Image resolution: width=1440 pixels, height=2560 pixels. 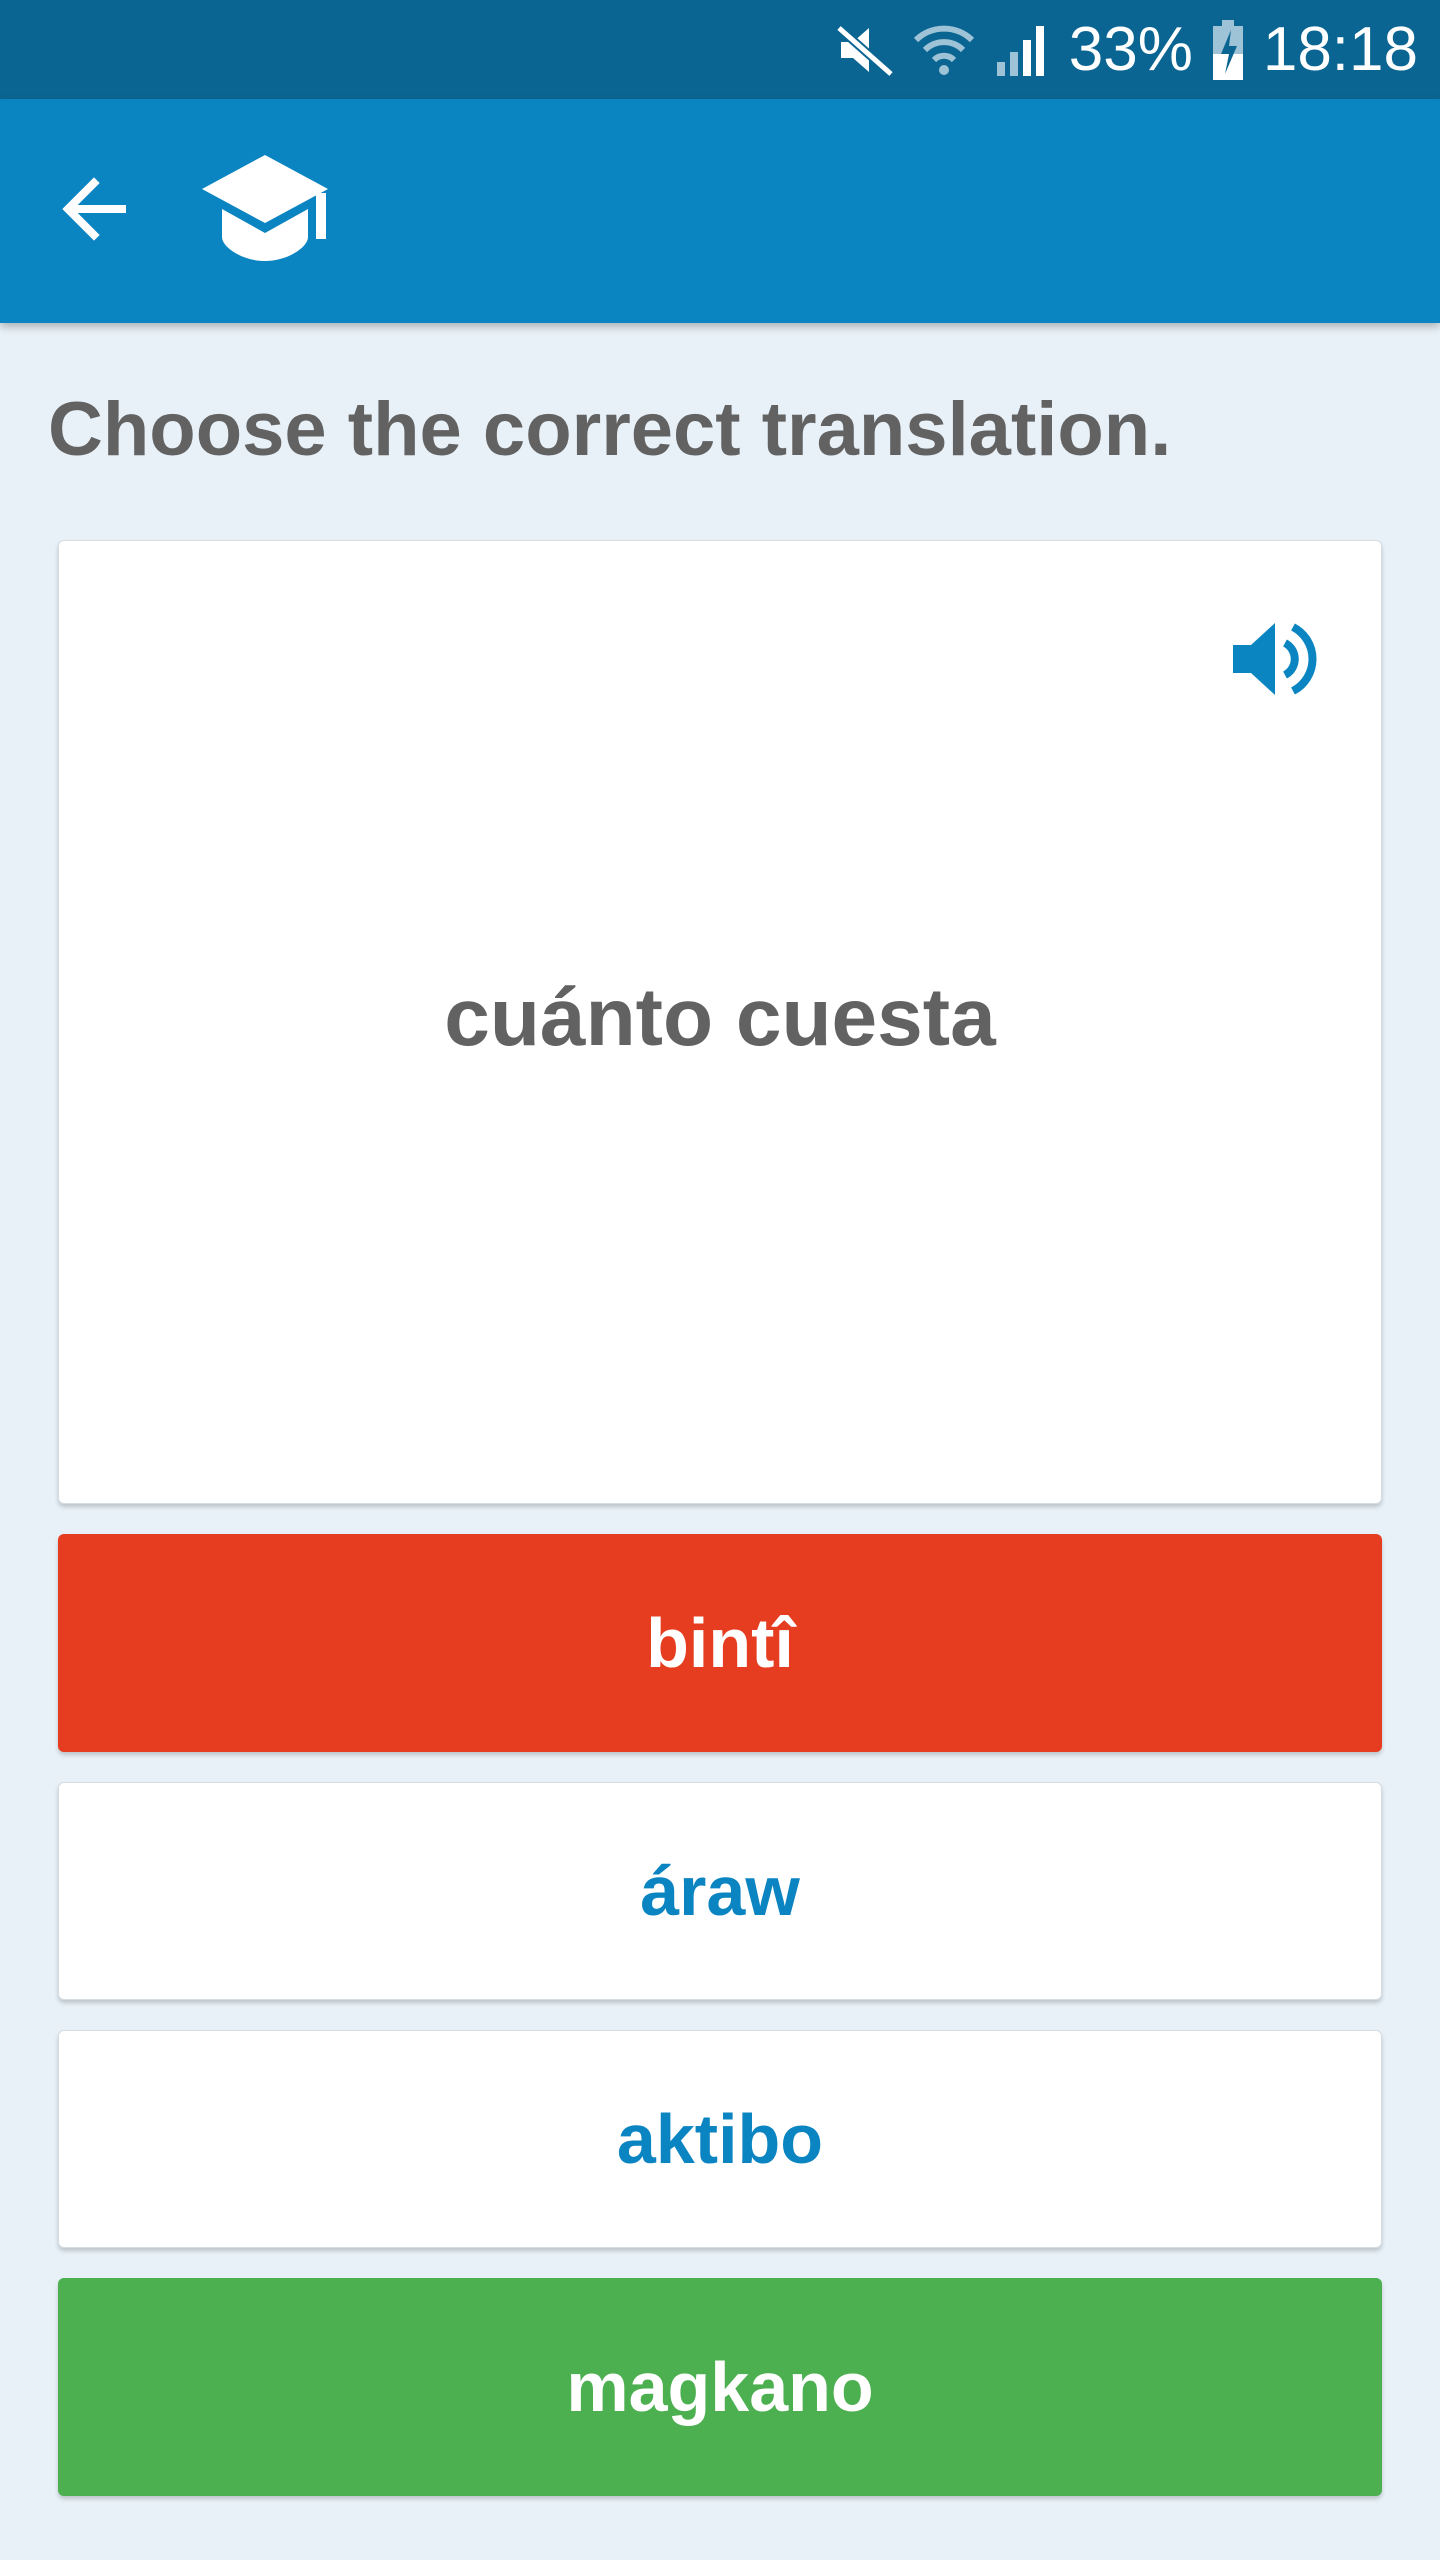 I want to click on app-bar, so click(x=720, y=211).